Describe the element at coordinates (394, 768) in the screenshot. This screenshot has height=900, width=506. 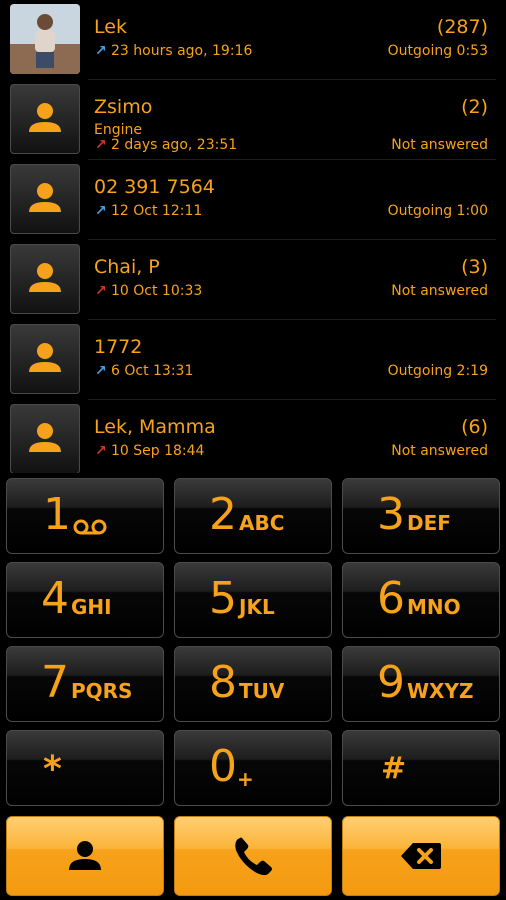
I see `key-digit: #` at that location.